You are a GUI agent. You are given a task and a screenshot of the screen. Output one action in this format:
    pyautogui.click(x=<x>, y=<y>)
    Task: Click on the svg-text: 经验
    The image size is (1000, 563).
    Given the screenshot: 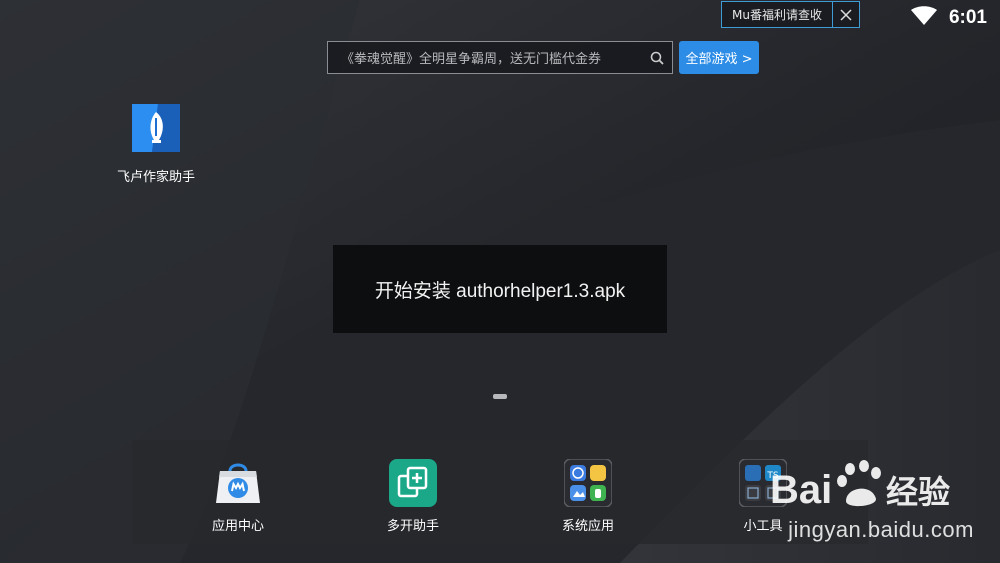 What is the action you would take?
    pyautogui.click(x=918, y=492)
    